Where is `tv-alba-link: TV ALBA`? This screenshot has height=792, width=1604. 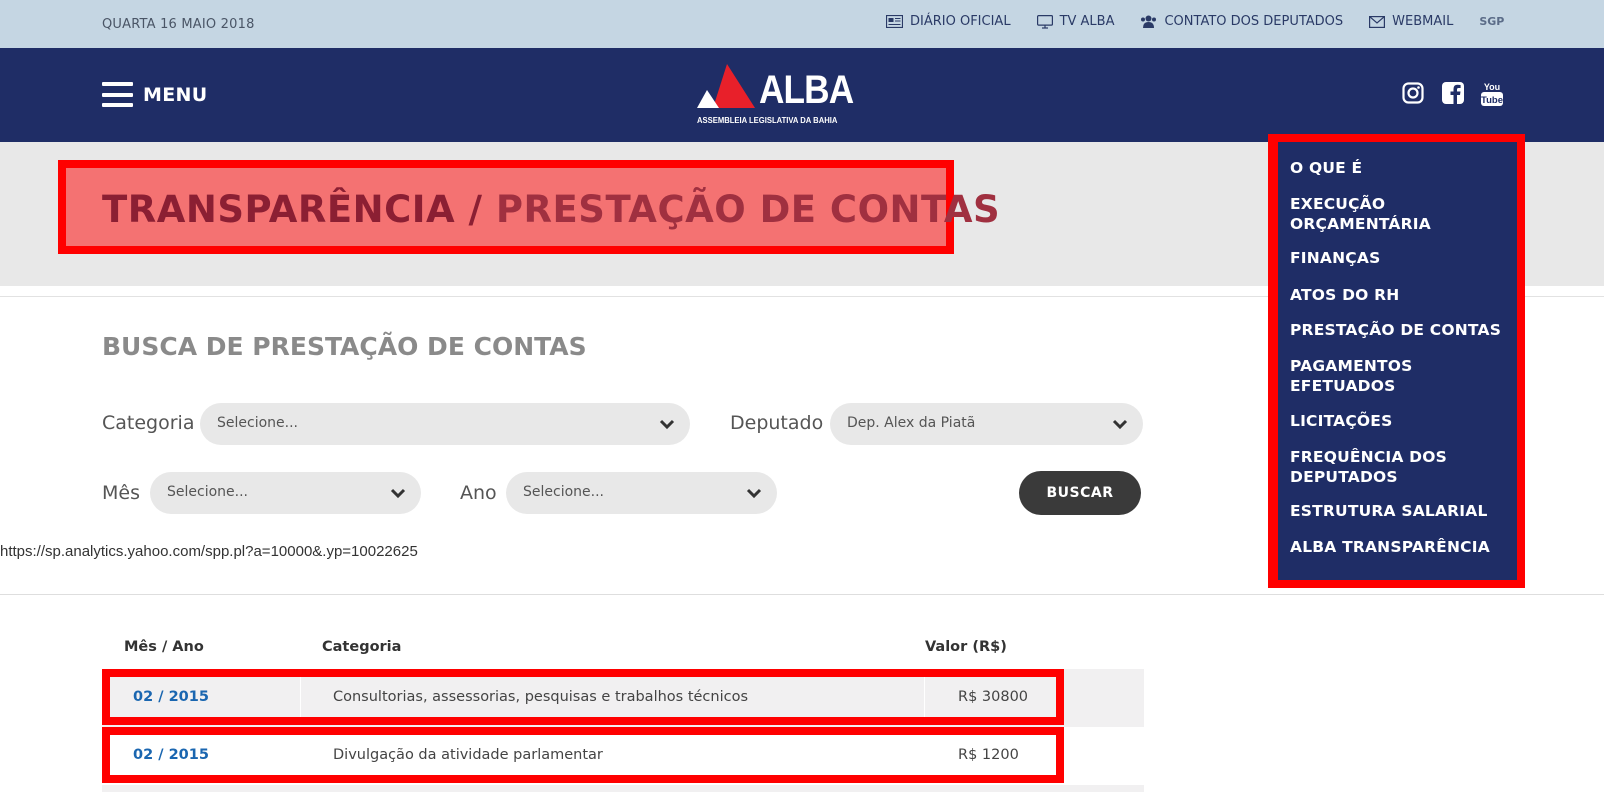
tv-alba-link: TV ALBA is located at coordinates (1075, 21).